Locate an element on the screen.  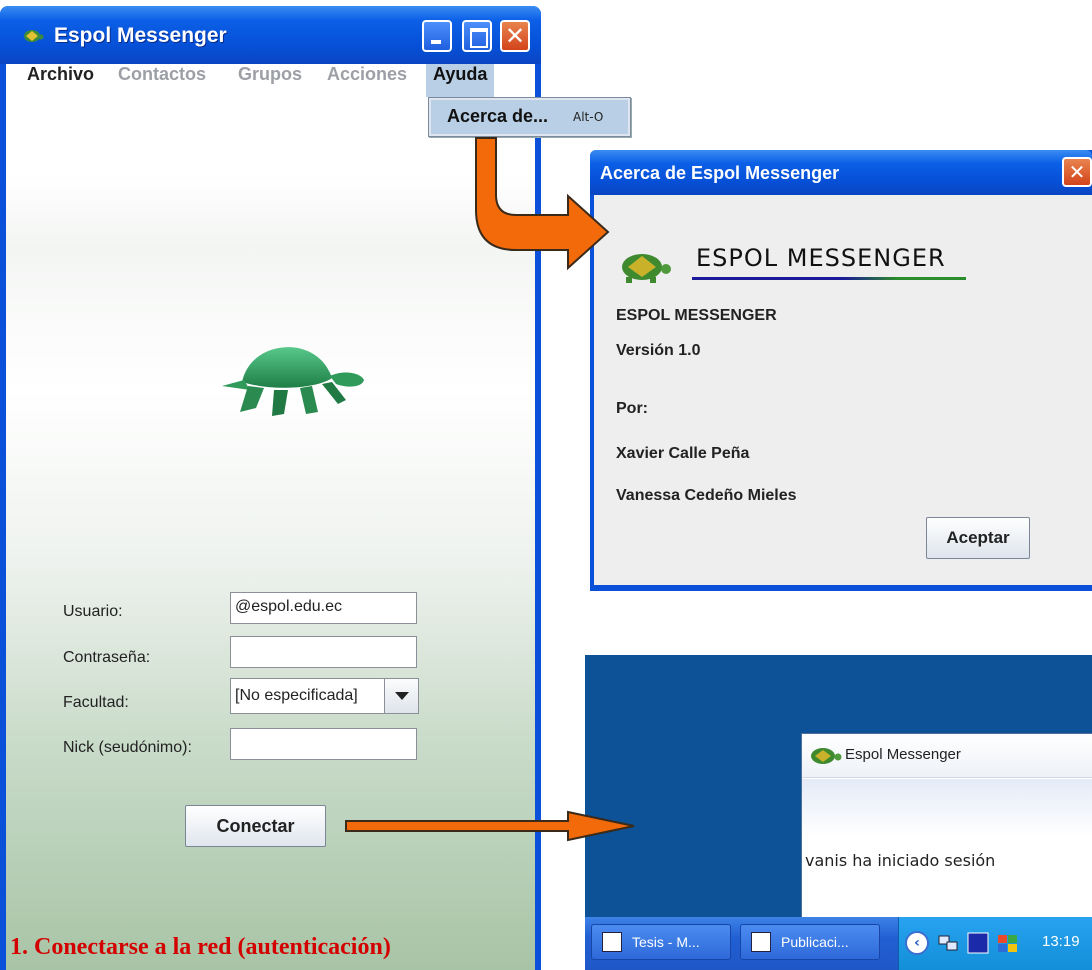
maximize-button is located at coordinates (477, 36).